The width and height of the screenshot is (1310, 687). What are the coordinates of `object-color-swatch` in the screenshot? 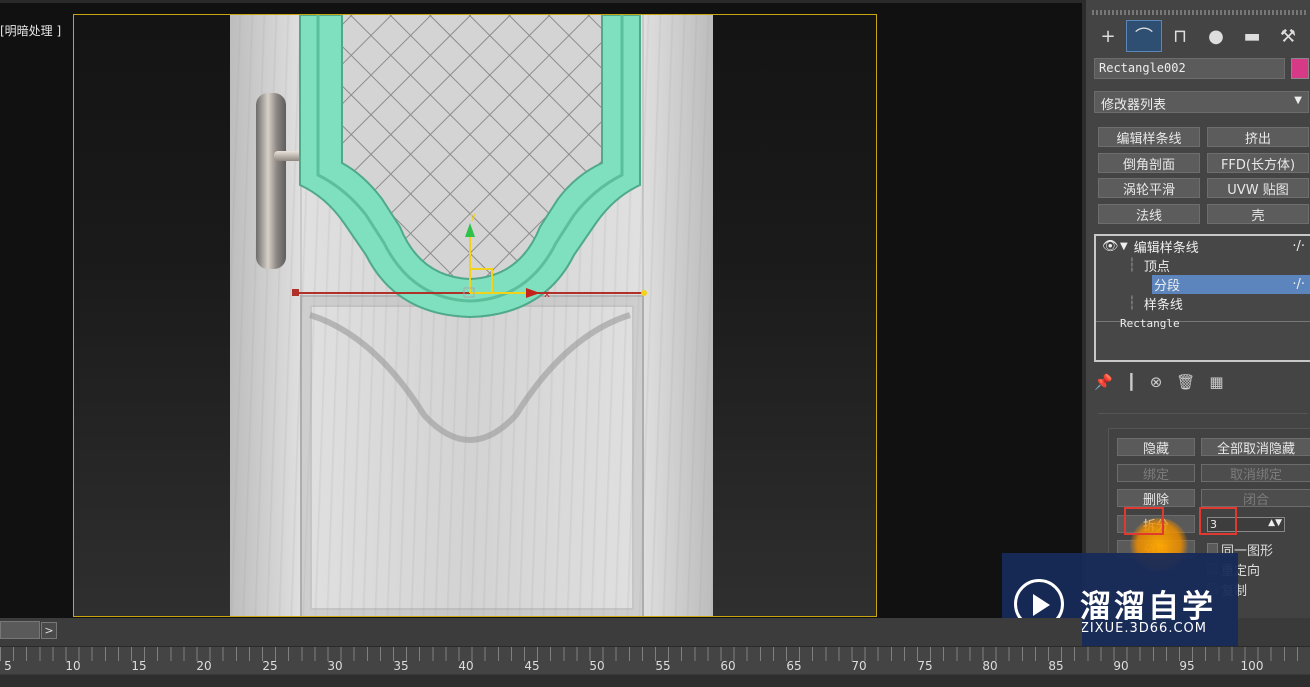 It's located at (1300, 68).